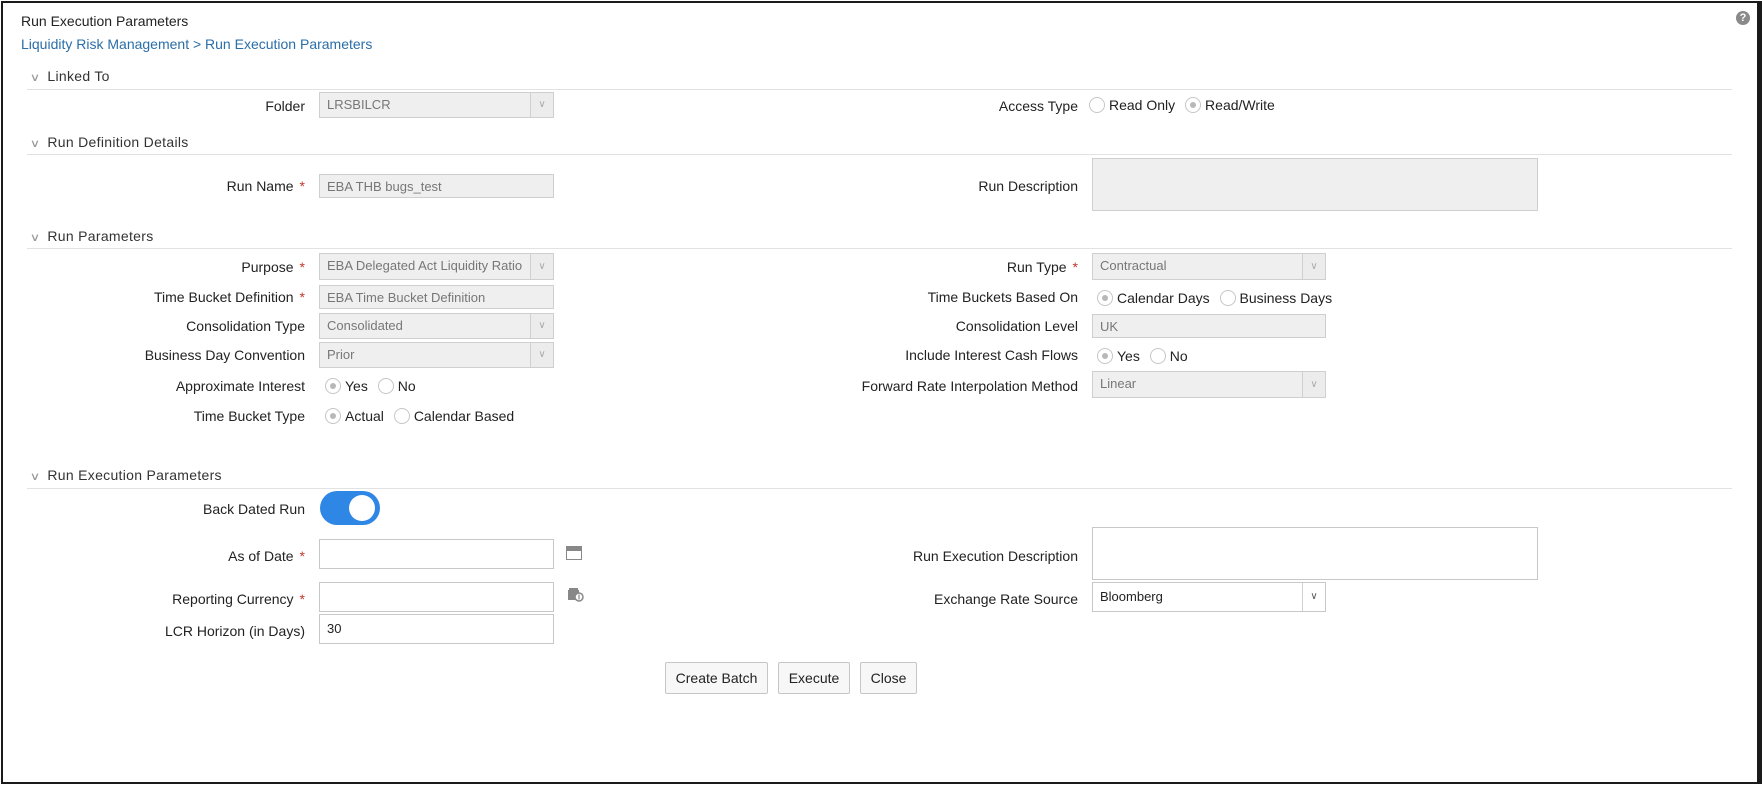 This screenshot has width=1762, height=785. I want to click on access-read-only-radio, so click(1097, 105).